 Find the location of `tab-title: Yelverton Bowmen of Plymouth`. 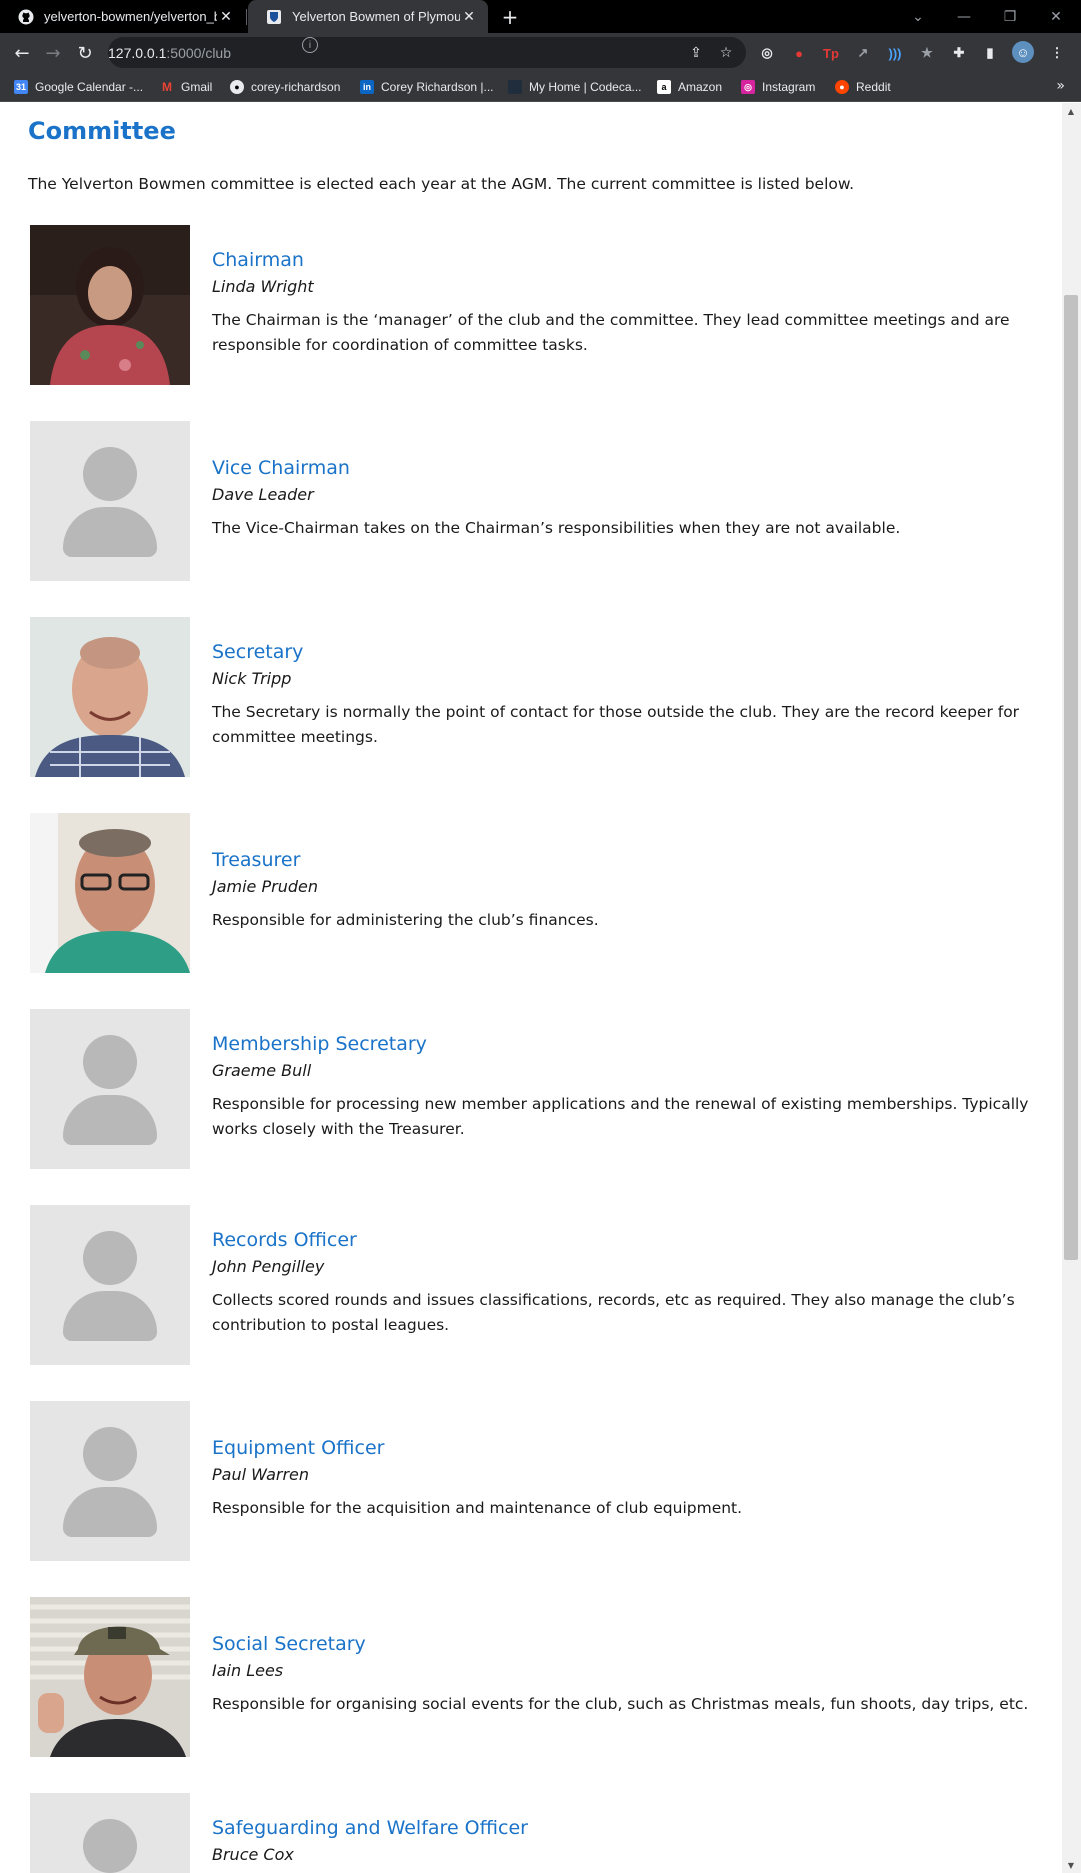

tab-title: Yelverton Bowmen of Plymouth is located at coordinates (376, 16).